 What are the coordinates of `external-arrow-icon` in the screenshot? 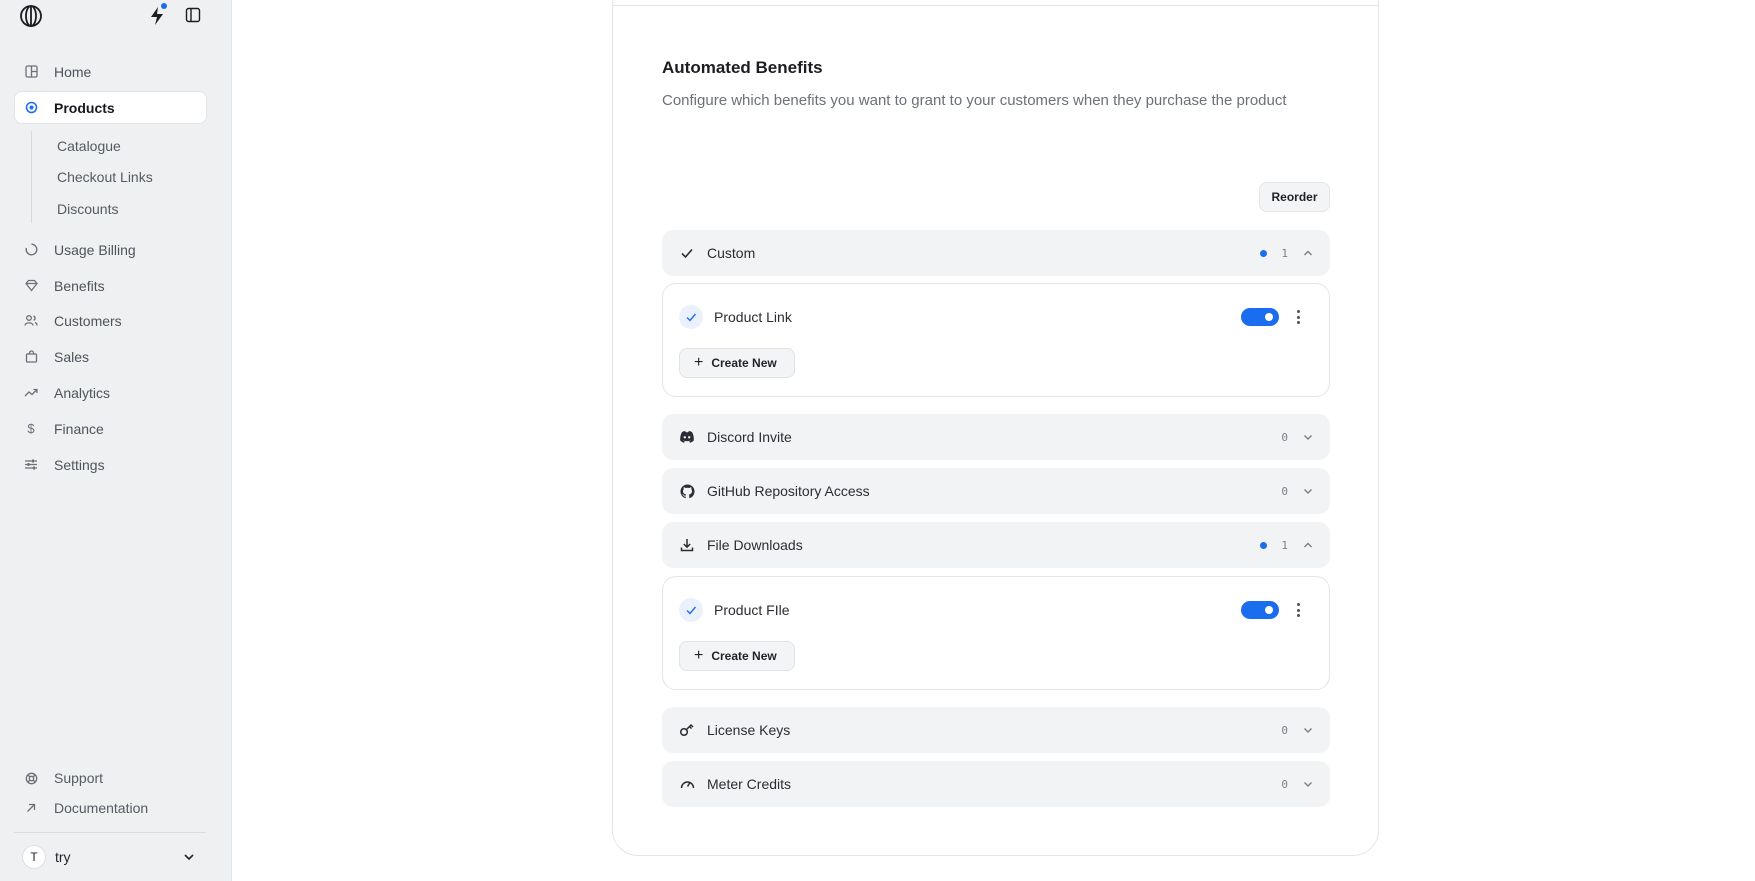 It's located at (31, 808).